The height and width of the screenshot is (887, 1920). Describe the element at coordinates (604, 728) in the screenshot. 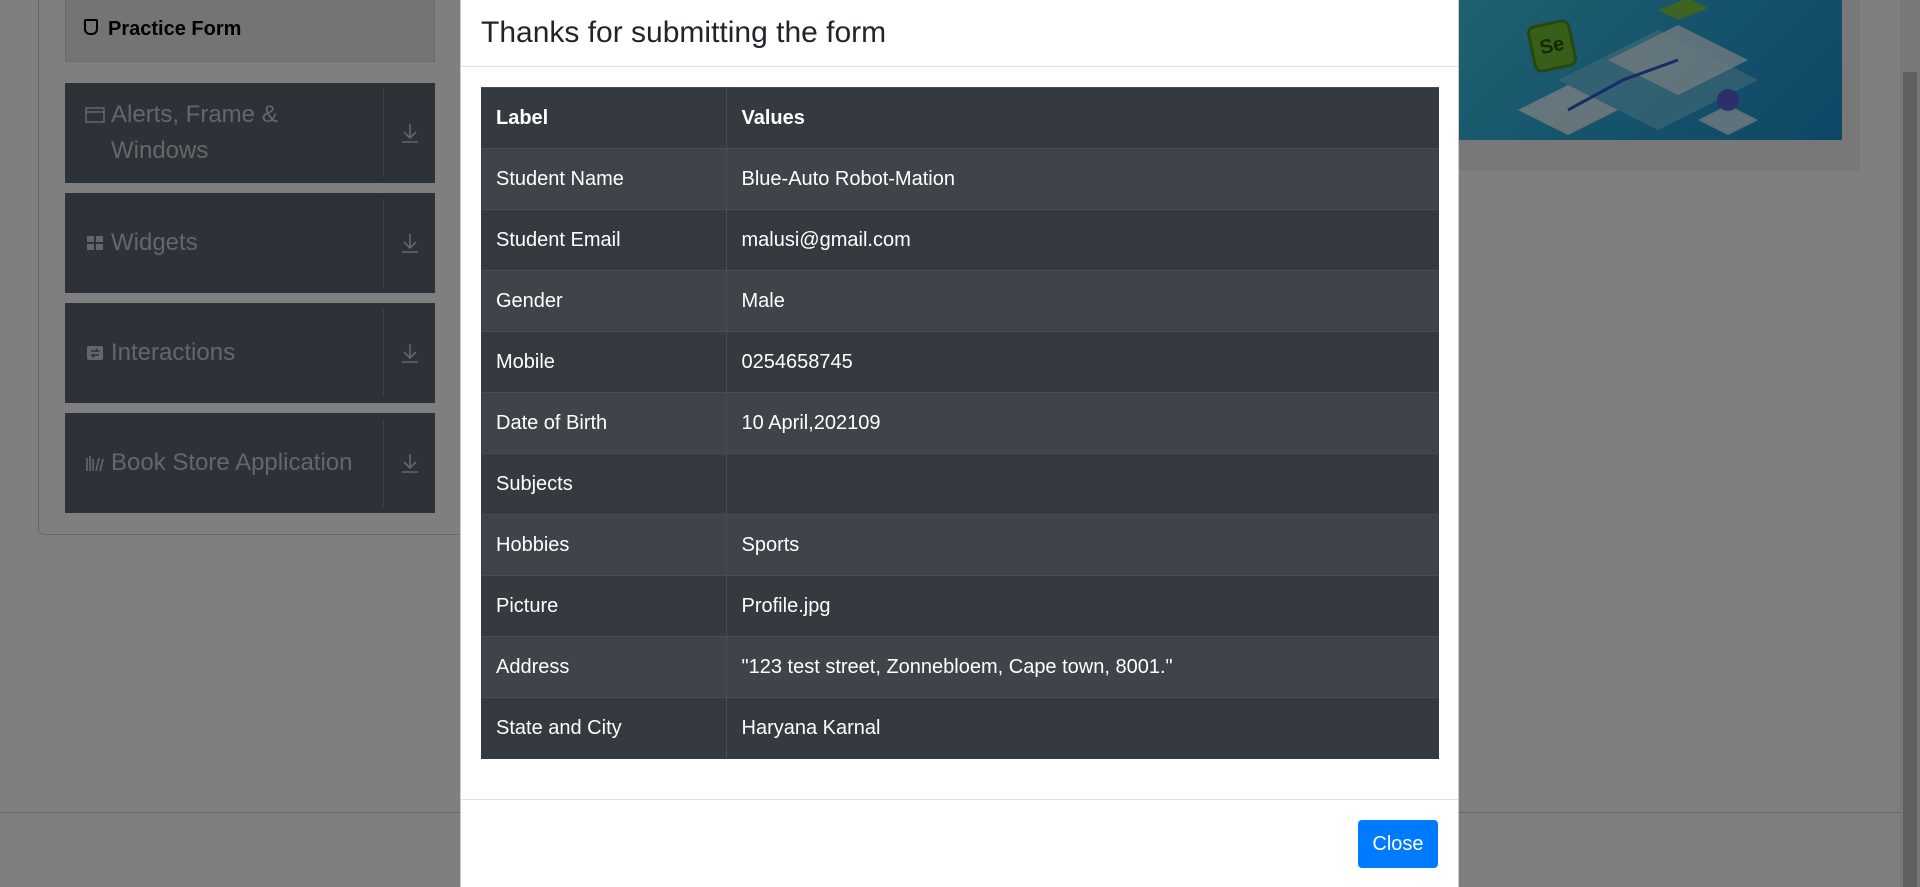

I see `row-label: State and City` at that location.